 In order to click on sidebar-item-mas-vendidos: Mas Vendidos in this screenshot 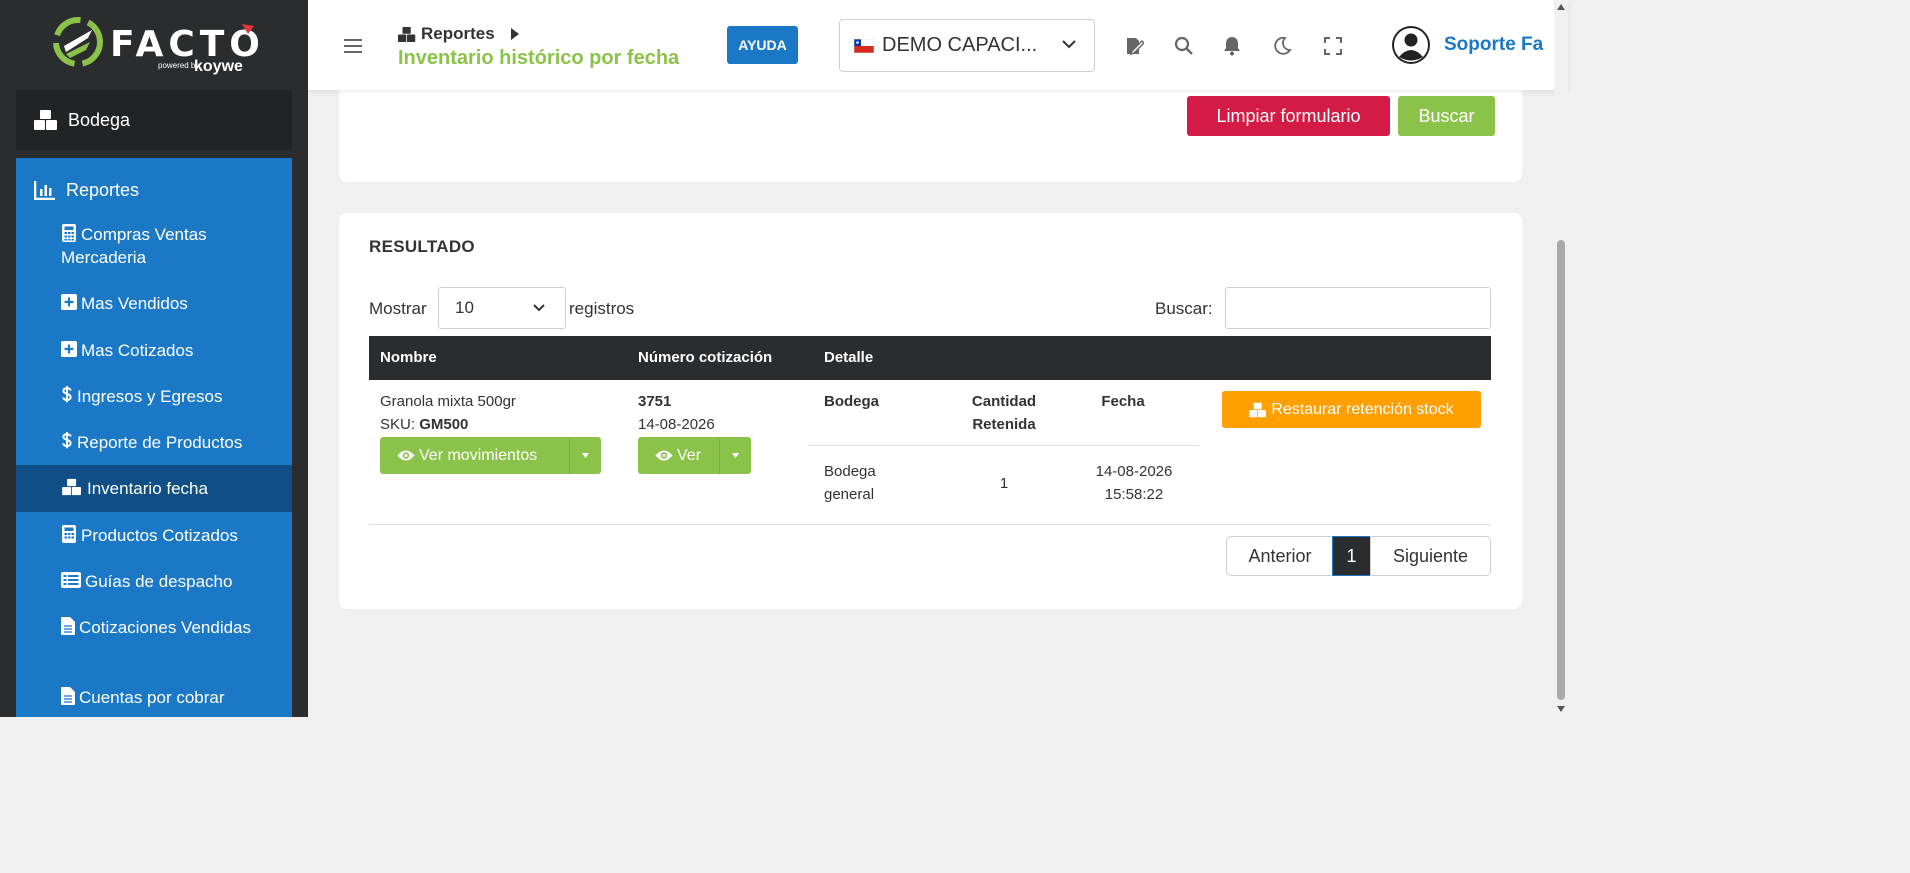, I will do `click(154, 306)`.